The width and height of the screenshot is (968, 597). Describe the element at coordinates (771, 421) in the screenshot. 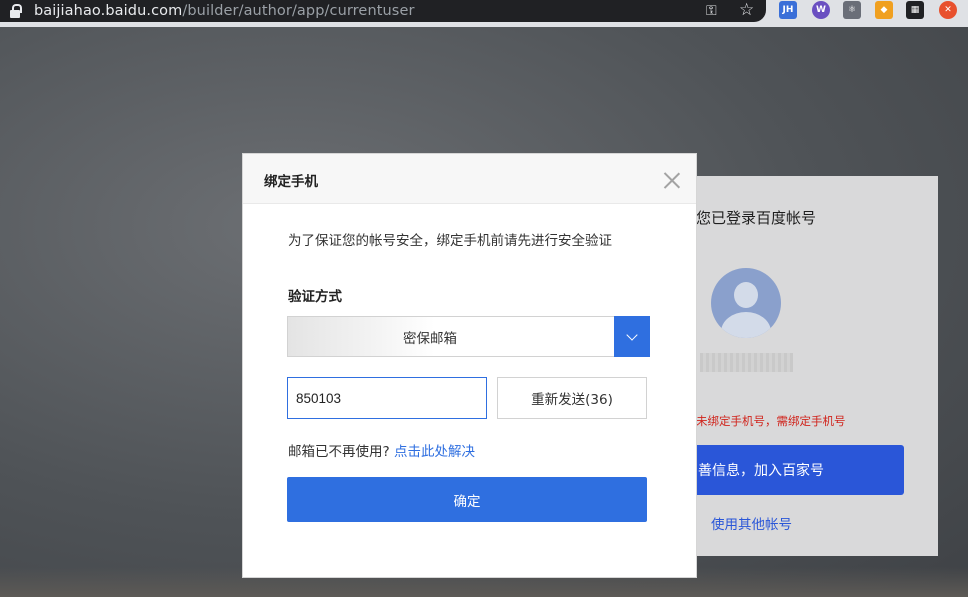

I see `card-warning: 未绑定手机号，需绑定手机号` at that location.